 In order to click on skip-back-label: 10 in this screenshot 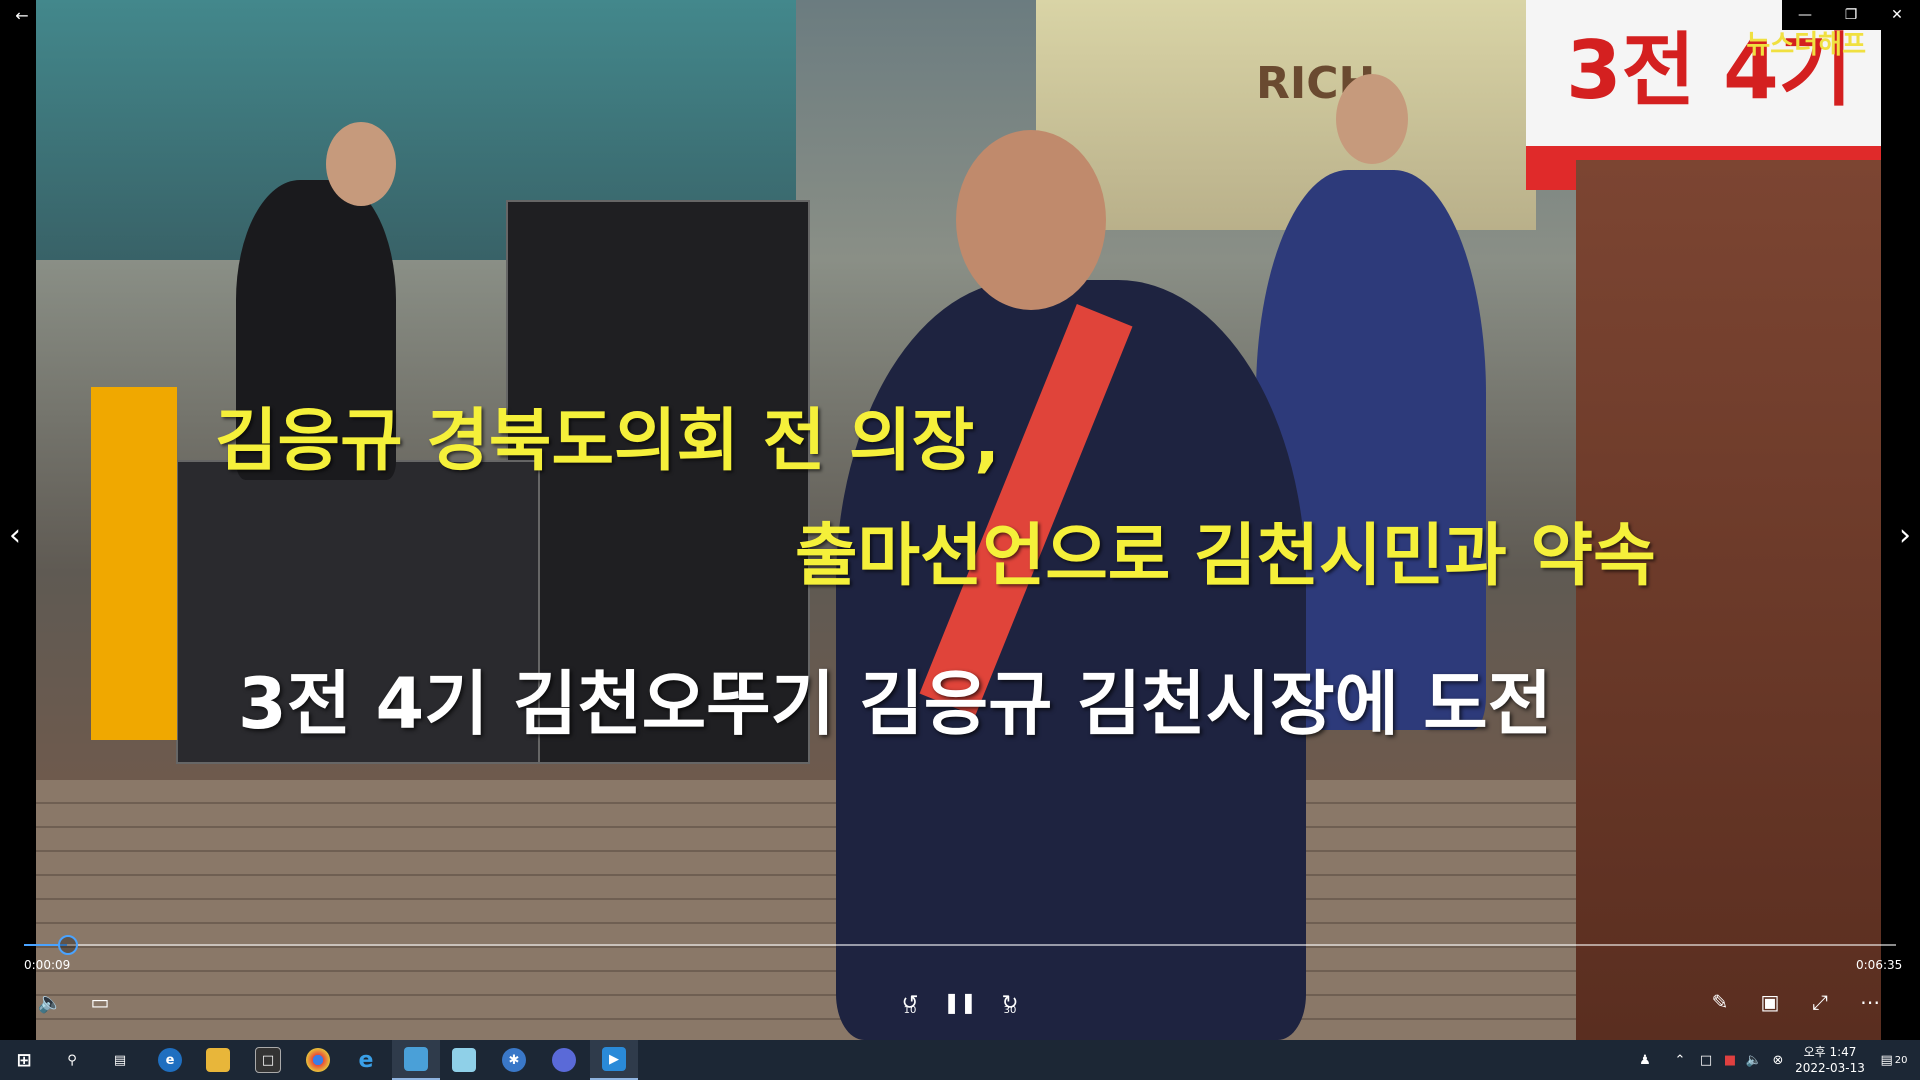, I will do `click(910, 1010)`.